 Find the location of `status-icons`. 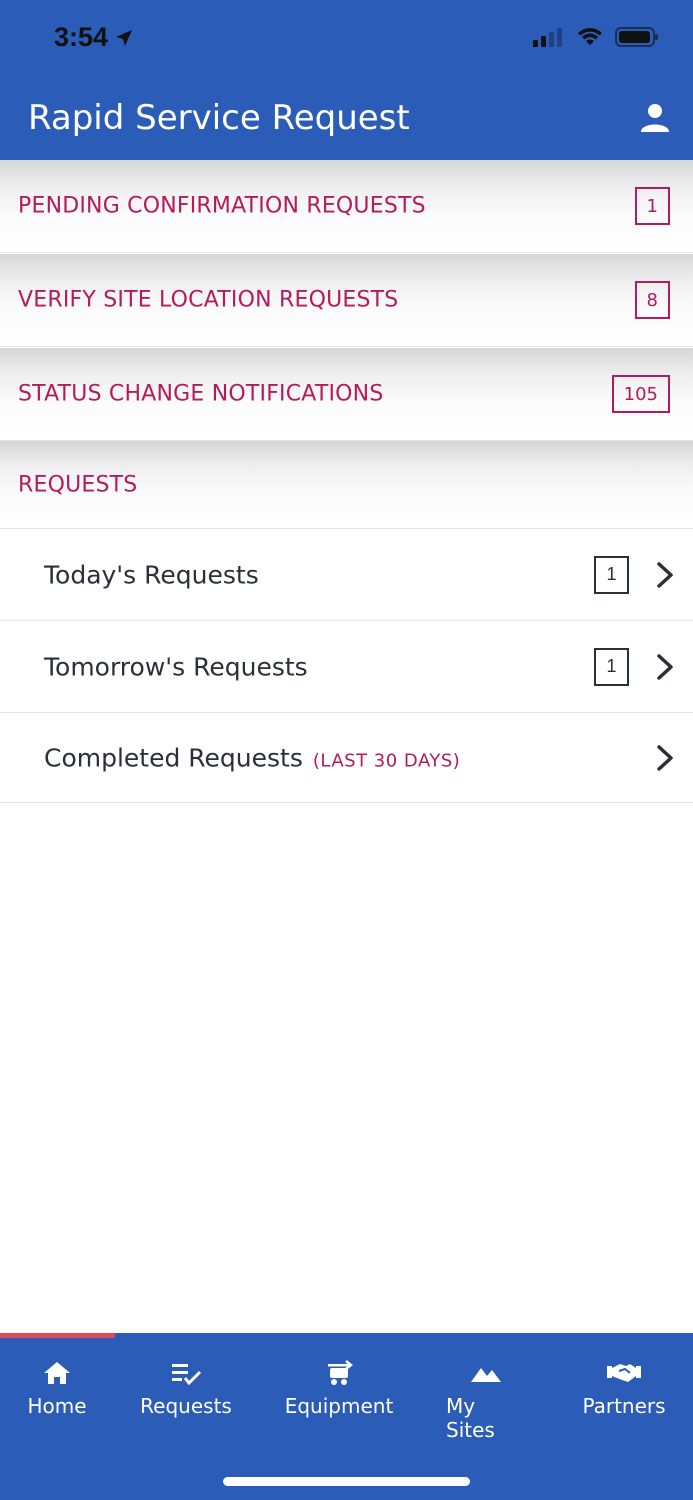

status-icons is located at coordinates (596, 37).